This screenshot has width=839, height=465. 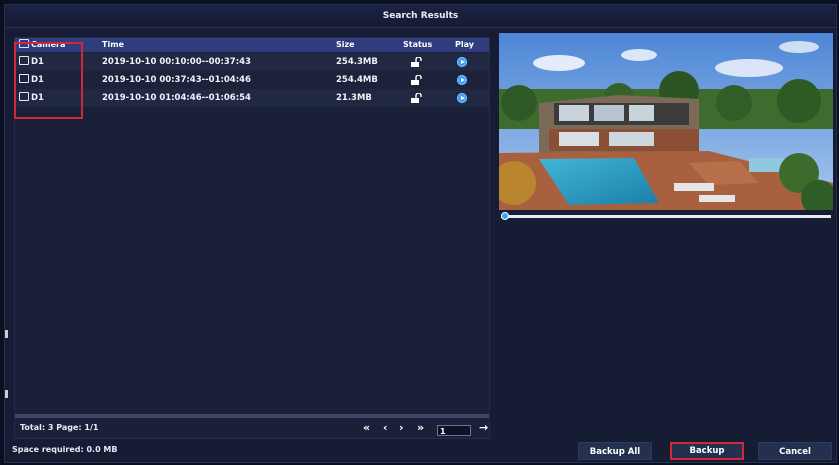 I want to click on row-time: 2019-10-10 00:10:00--00:37:43, so click(x=176, y=62).